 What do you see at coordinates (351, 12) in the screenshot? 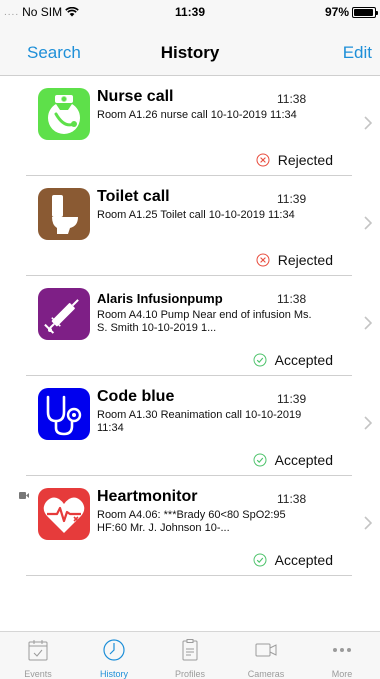
I see `battery-status: 97%` at bounding box center [351, 12].